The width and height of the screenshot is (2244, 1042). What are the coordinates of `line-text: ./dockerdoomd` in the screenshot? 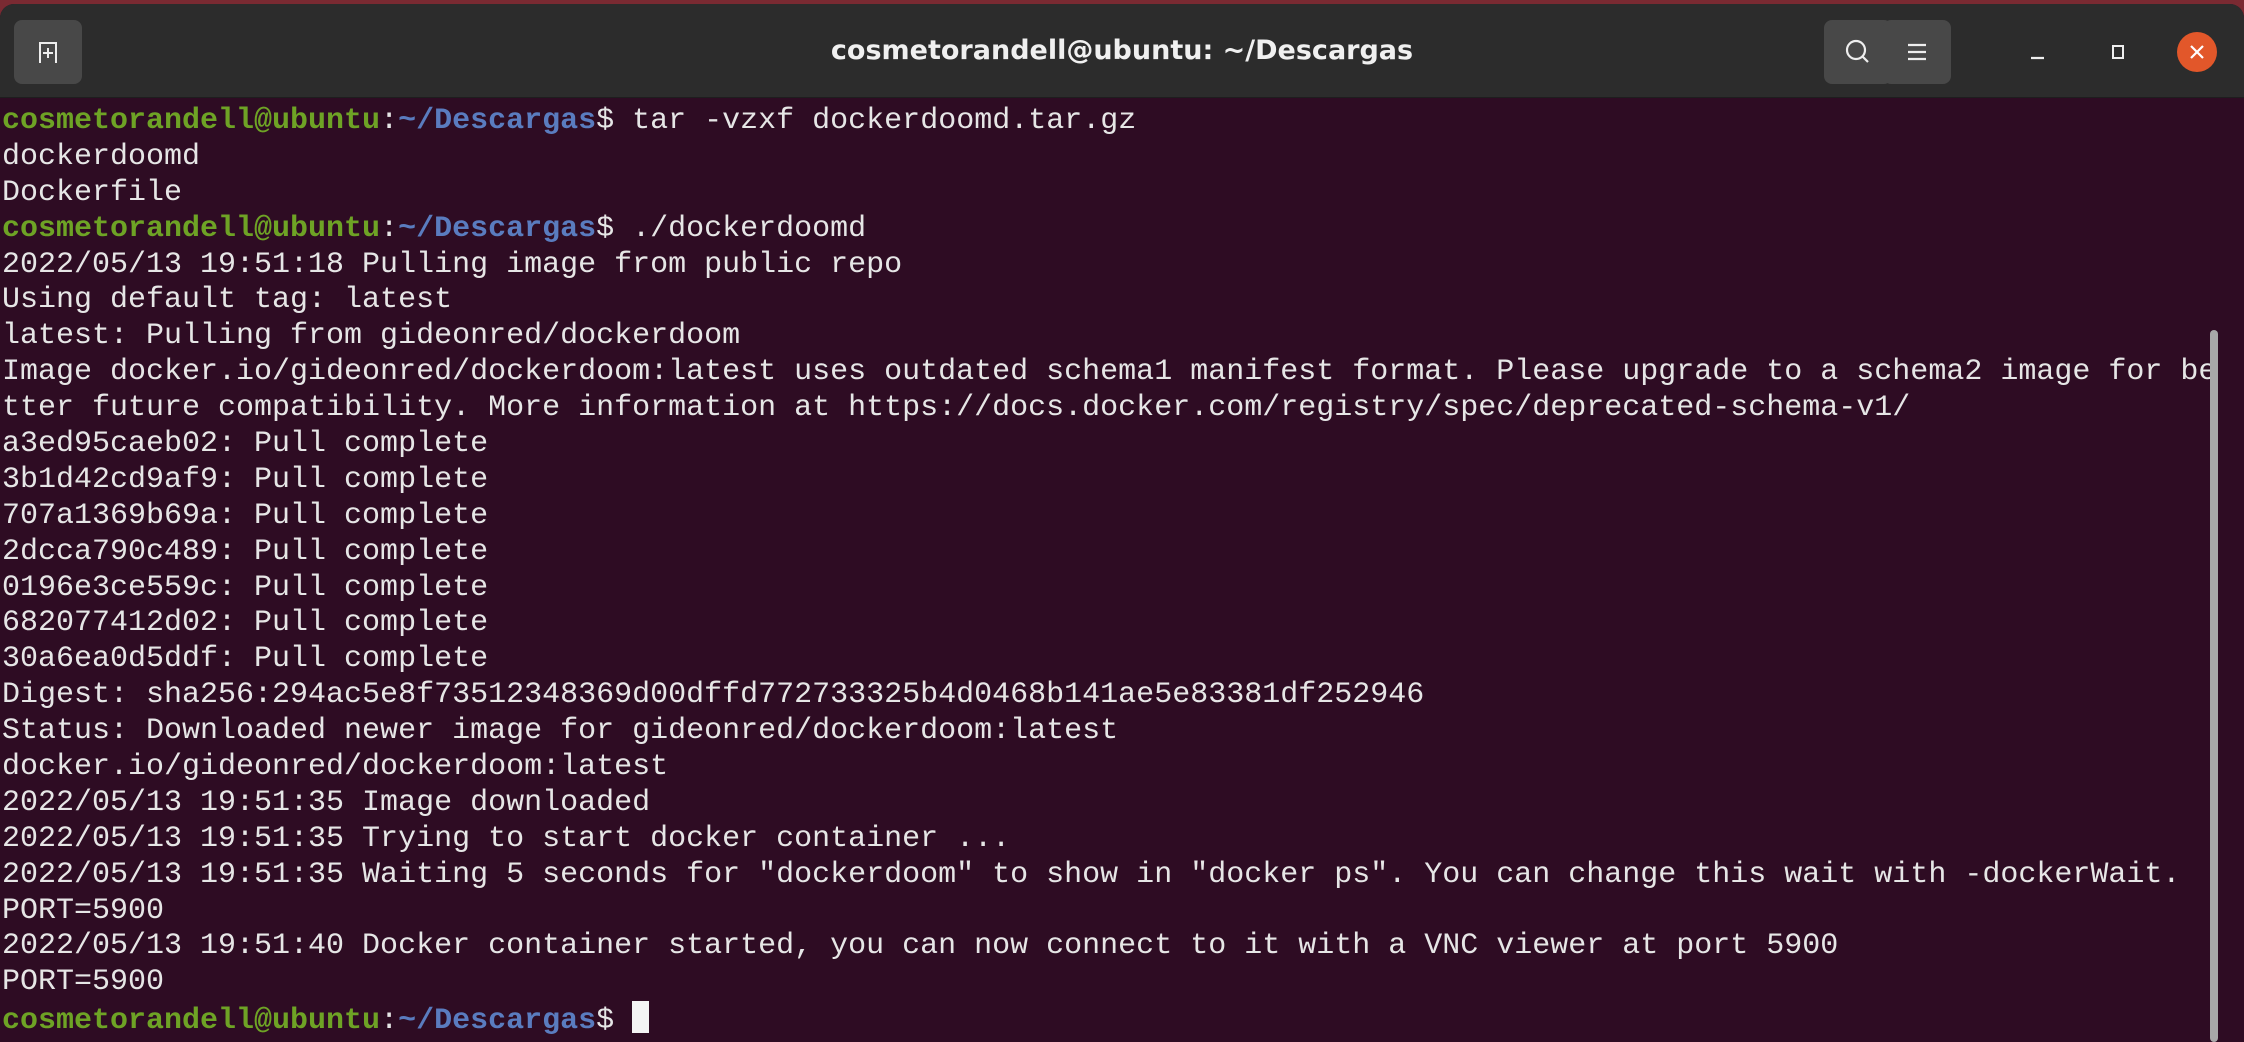 It's located at (749, 228).